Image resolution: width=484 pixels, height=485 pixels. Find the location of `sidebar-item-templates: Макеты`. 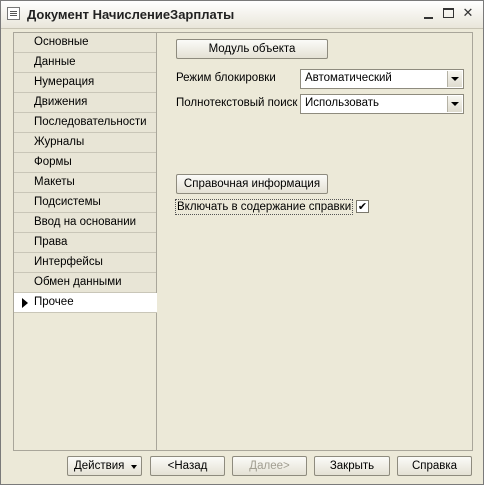

sidebar-item-templates: Макеты is located at coordinates (85, 183).